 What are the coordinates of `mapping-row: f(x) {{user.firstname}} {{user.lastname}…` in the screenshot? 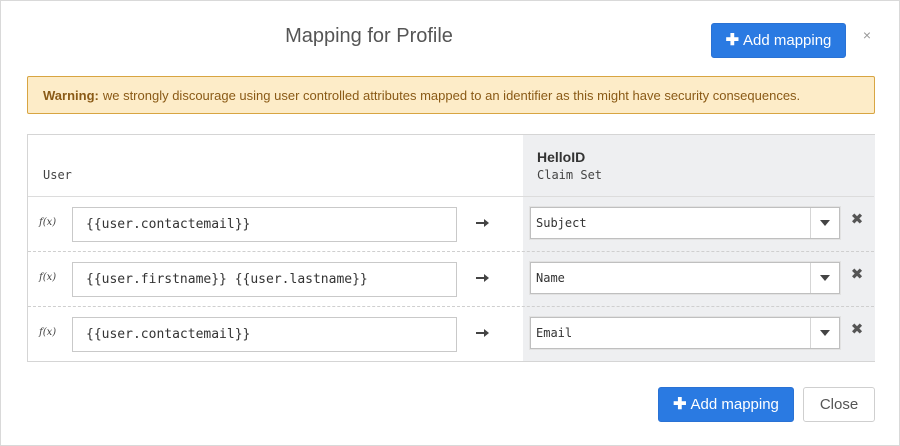 It's located at (451, 279).